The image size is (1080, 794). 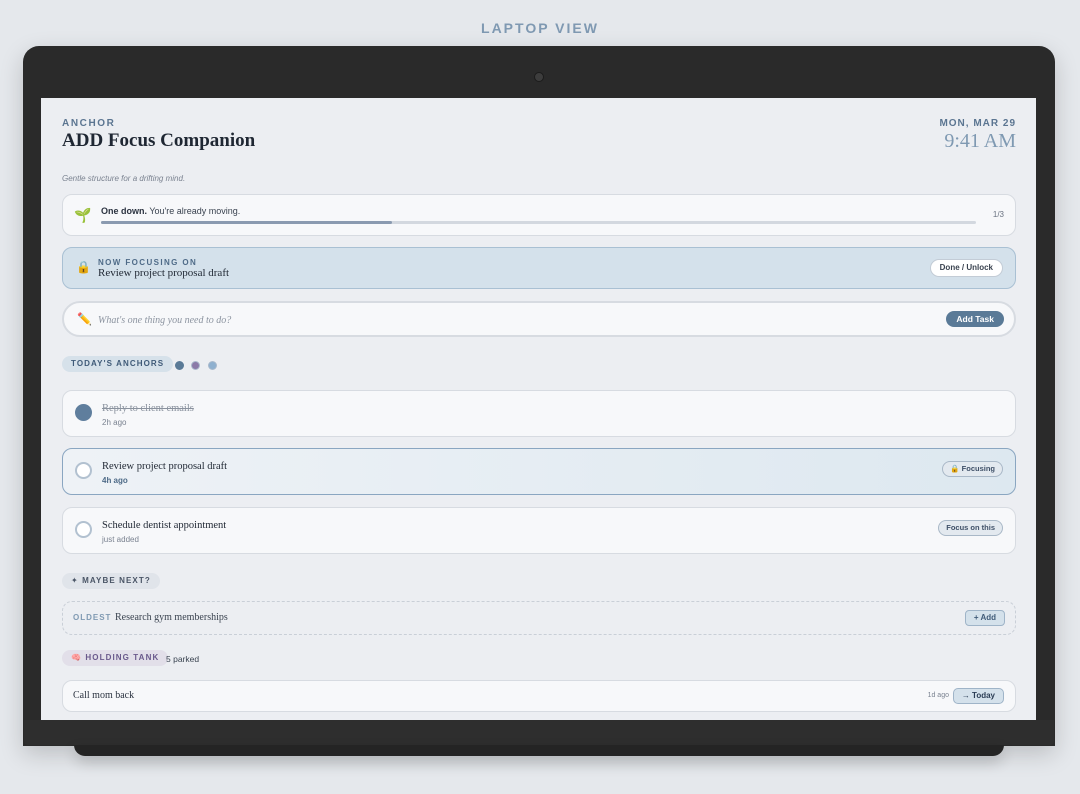 I want to click on task-title: Reply to client emails, so click(x=148, y=408).